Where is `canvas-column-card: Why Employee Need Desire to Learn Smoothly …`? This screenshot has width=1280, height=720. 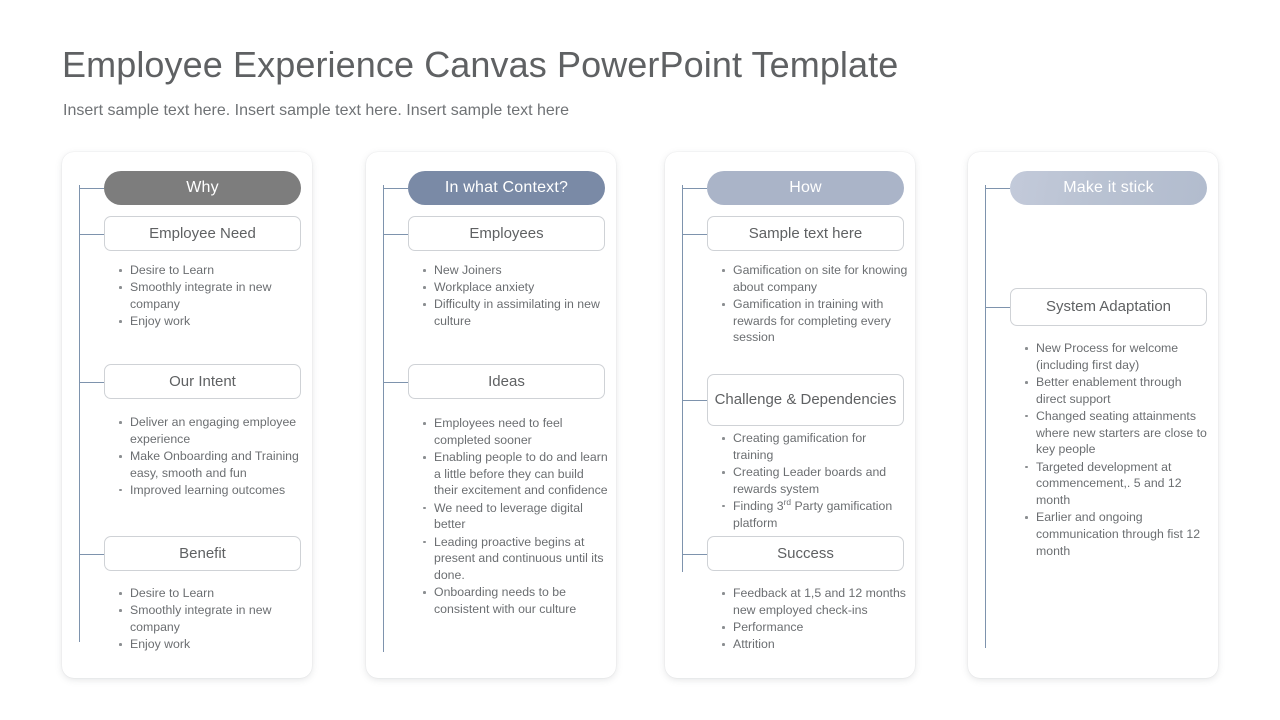 canvas-column-card: Why Employee Need Desire to Learn Smoothly … is located at coordinates (187, 415).